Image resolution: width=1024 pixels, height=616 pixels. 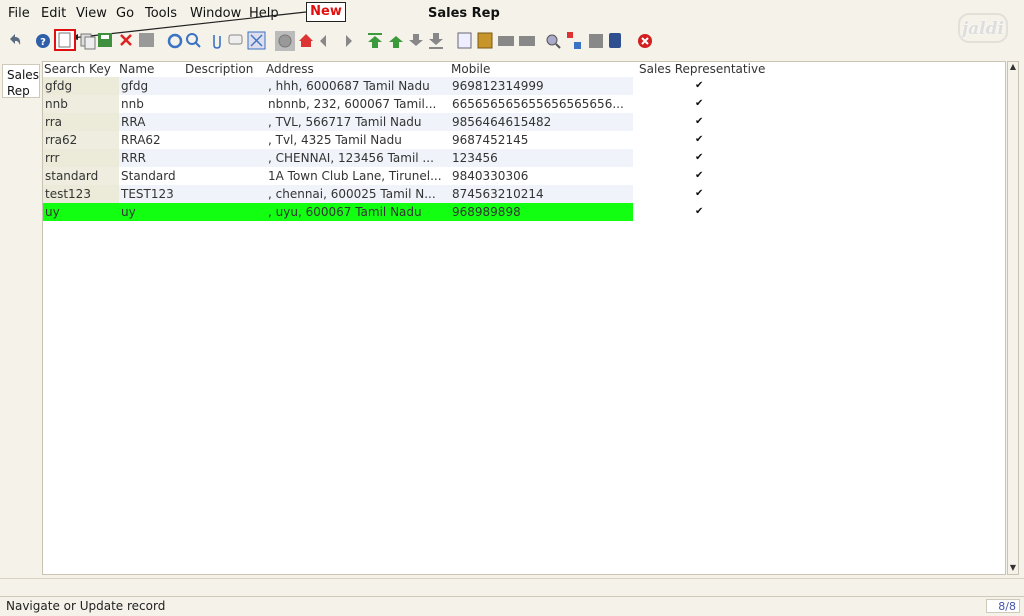 What do you see at coordinates (15, 39) in the screenshot?
I see `undo-icon` at bounding box center [15, 39].